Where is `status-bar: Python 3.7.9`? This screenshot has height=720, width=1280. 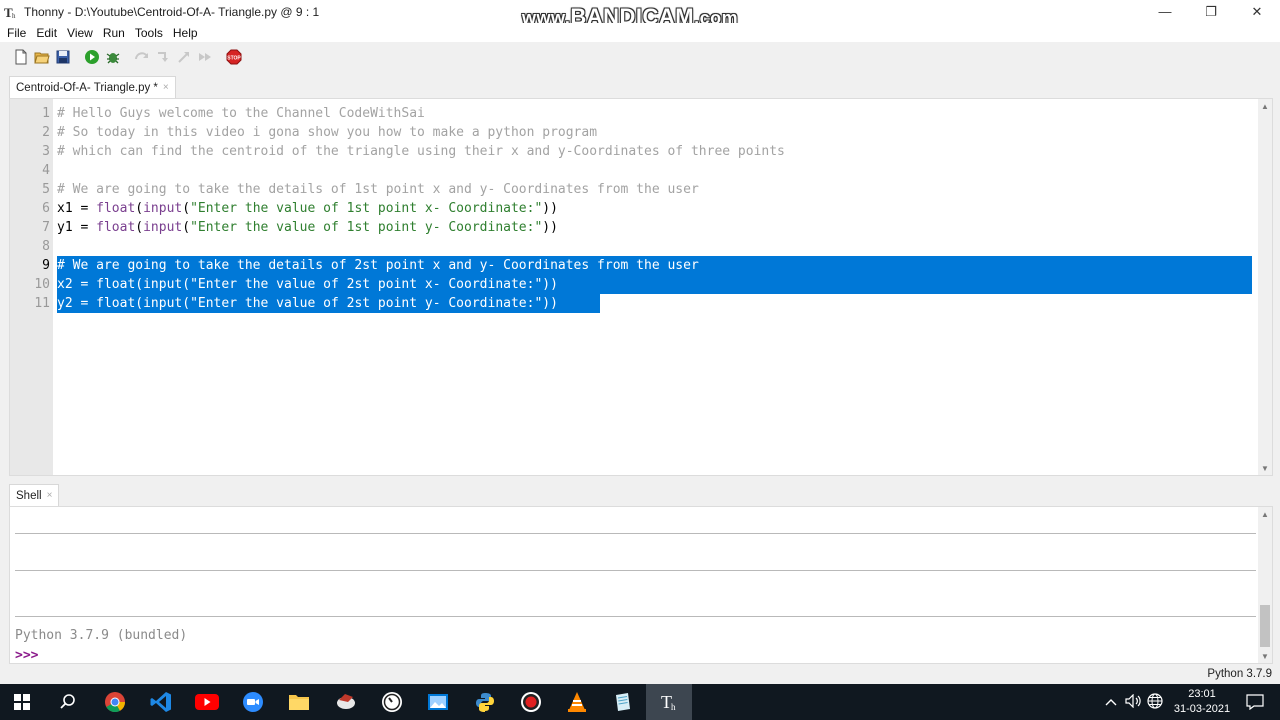
status-bar: Python 3.7.9 is located at coordinates (640, 675).